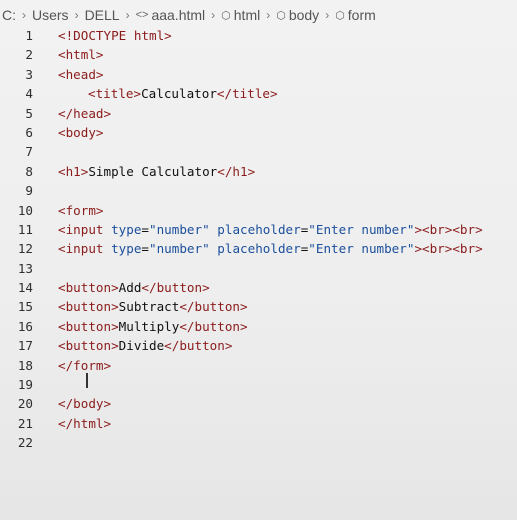 Image resolution: width=517 pixels, height=520 pixels. Describe the element at coordinates (25, 385) in the screenshot. I see `line-number: 19` at that location.